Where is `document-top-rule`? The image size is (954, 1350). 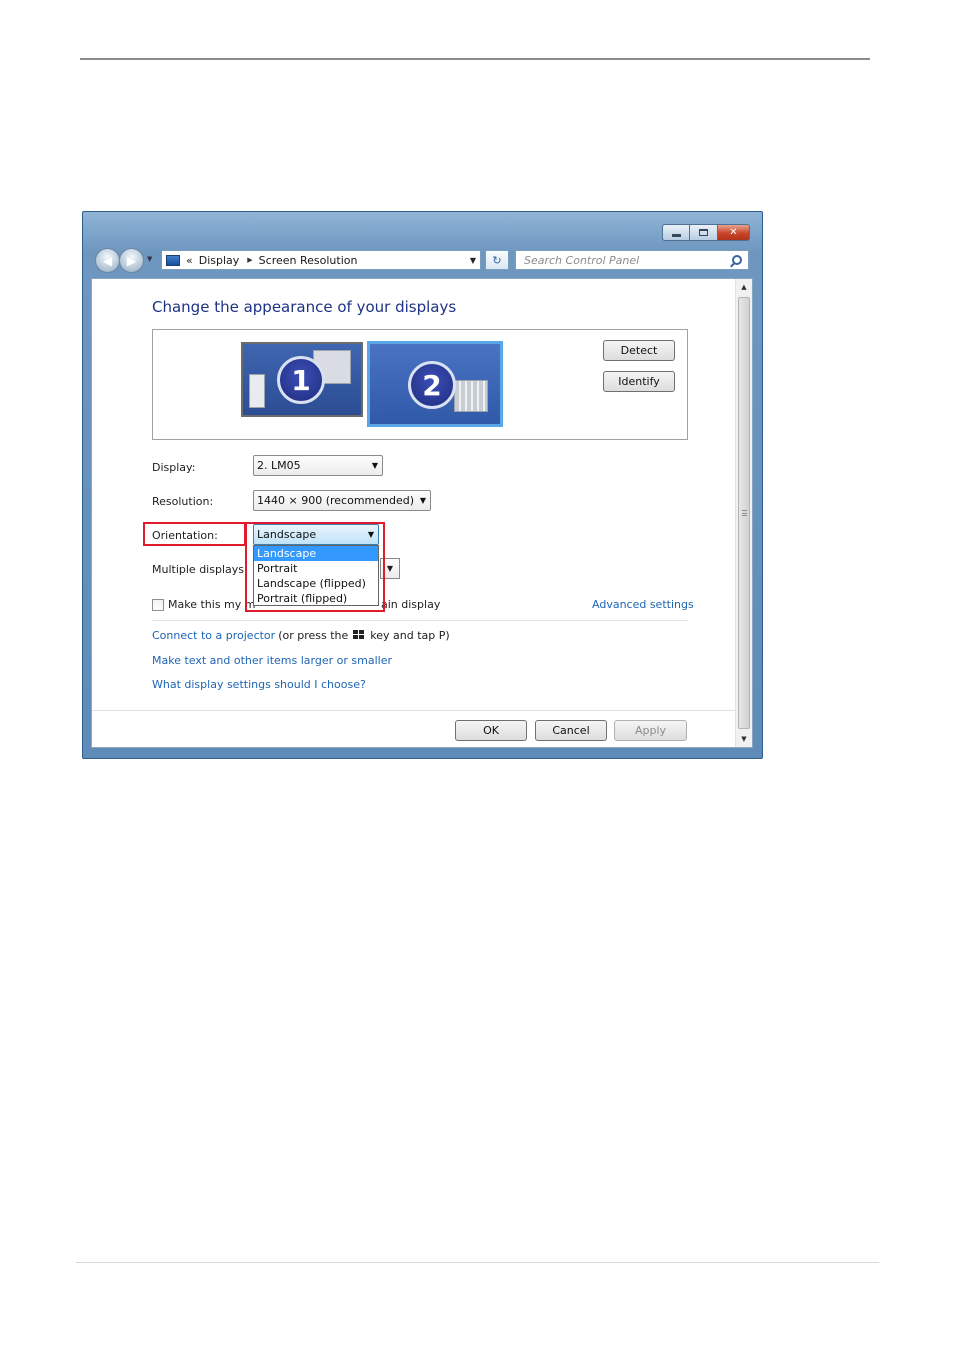 document-top-rule is located at coordinates (475, 59).